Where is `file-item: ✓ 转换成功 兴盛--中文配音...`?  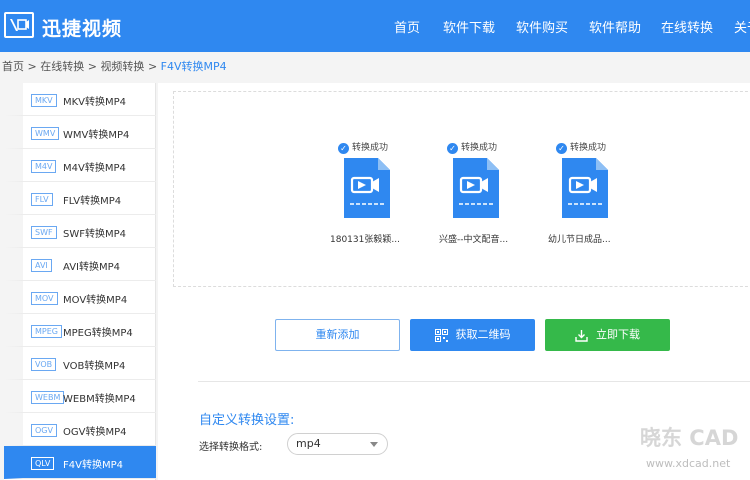 file-item: ✓ 转换成功 兴盛--中文配音... is located at coordinates (487, 200).